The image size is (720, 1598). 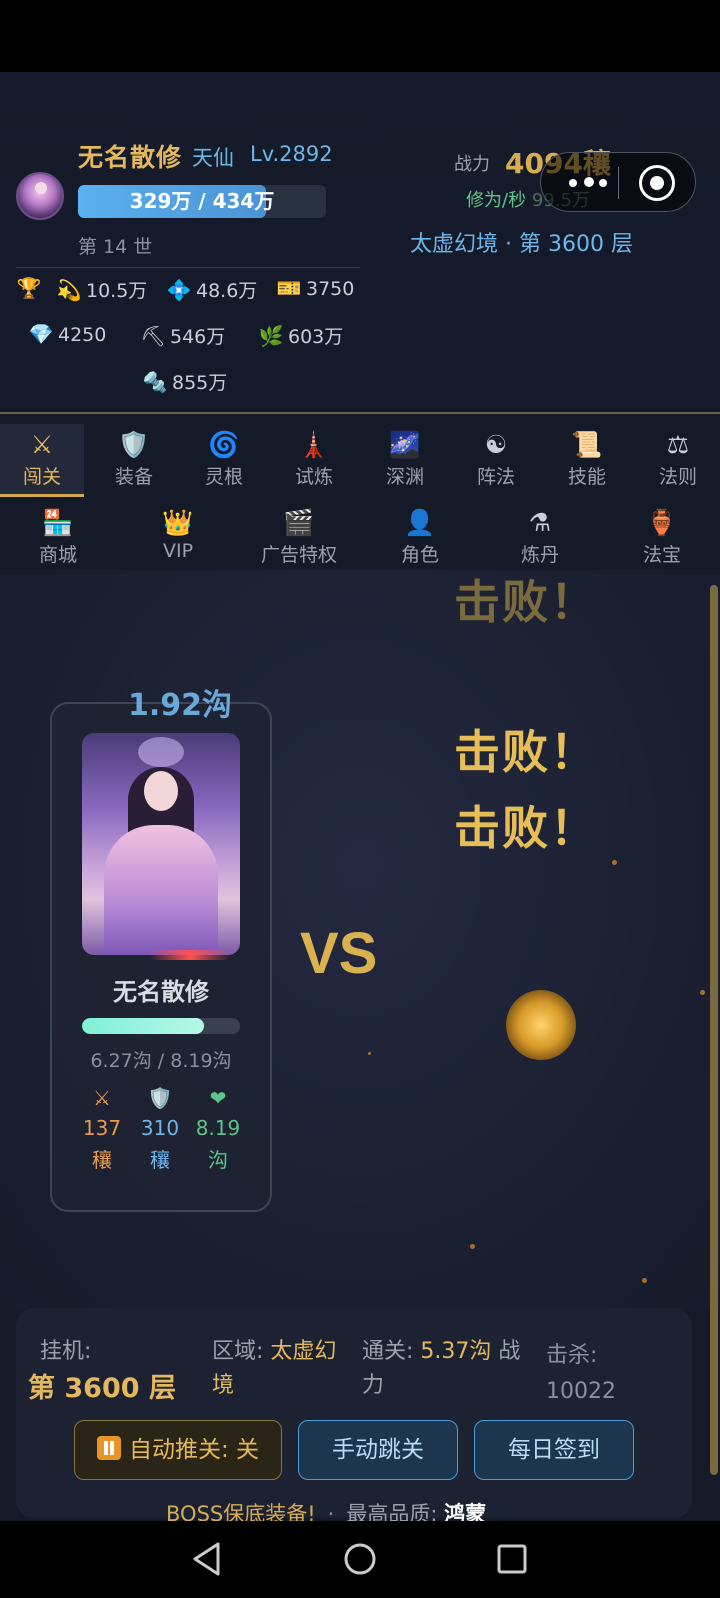 What do you see at coordinates (108, 1448) in the screenshot?
I see `pause-icon` at bounding box center [108, 1448].